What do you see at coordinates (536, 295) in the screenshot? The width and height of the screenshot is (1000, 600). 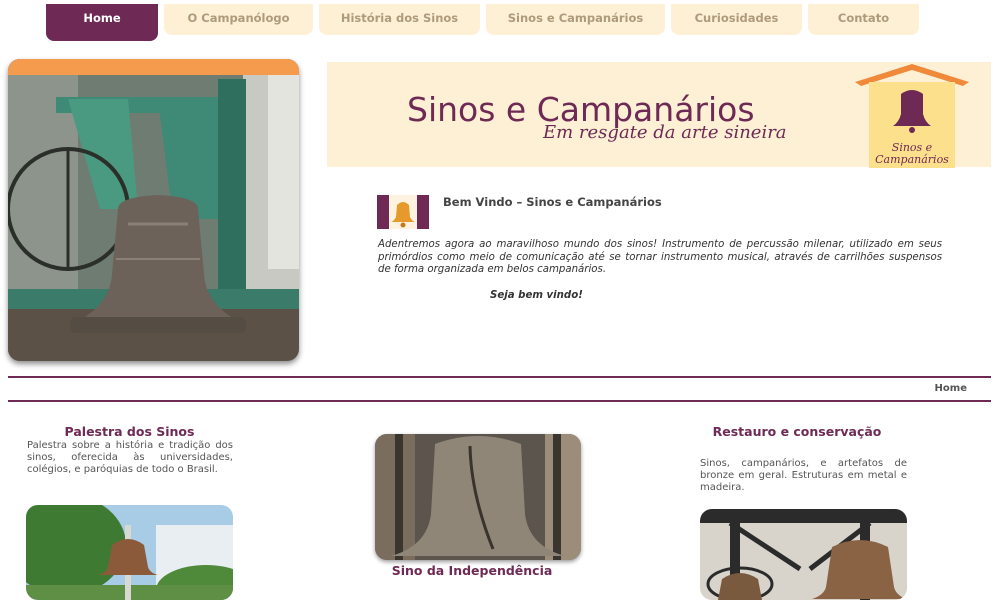 I see `welcome-greeting: Seja bem vindo!` at bounding box center [536, 295].